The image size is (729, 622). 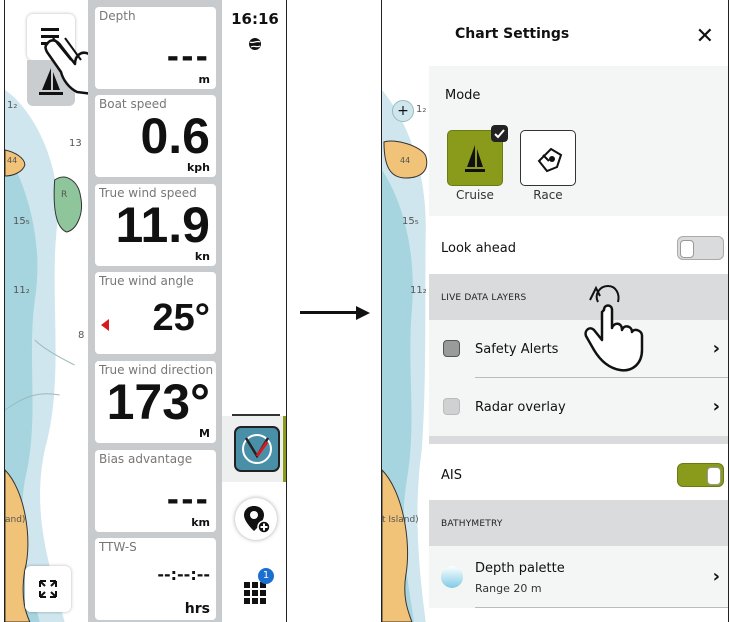 I want to click on tile-boat-speed: Boat speed 0.6 kph, so click(x=155, y=136).